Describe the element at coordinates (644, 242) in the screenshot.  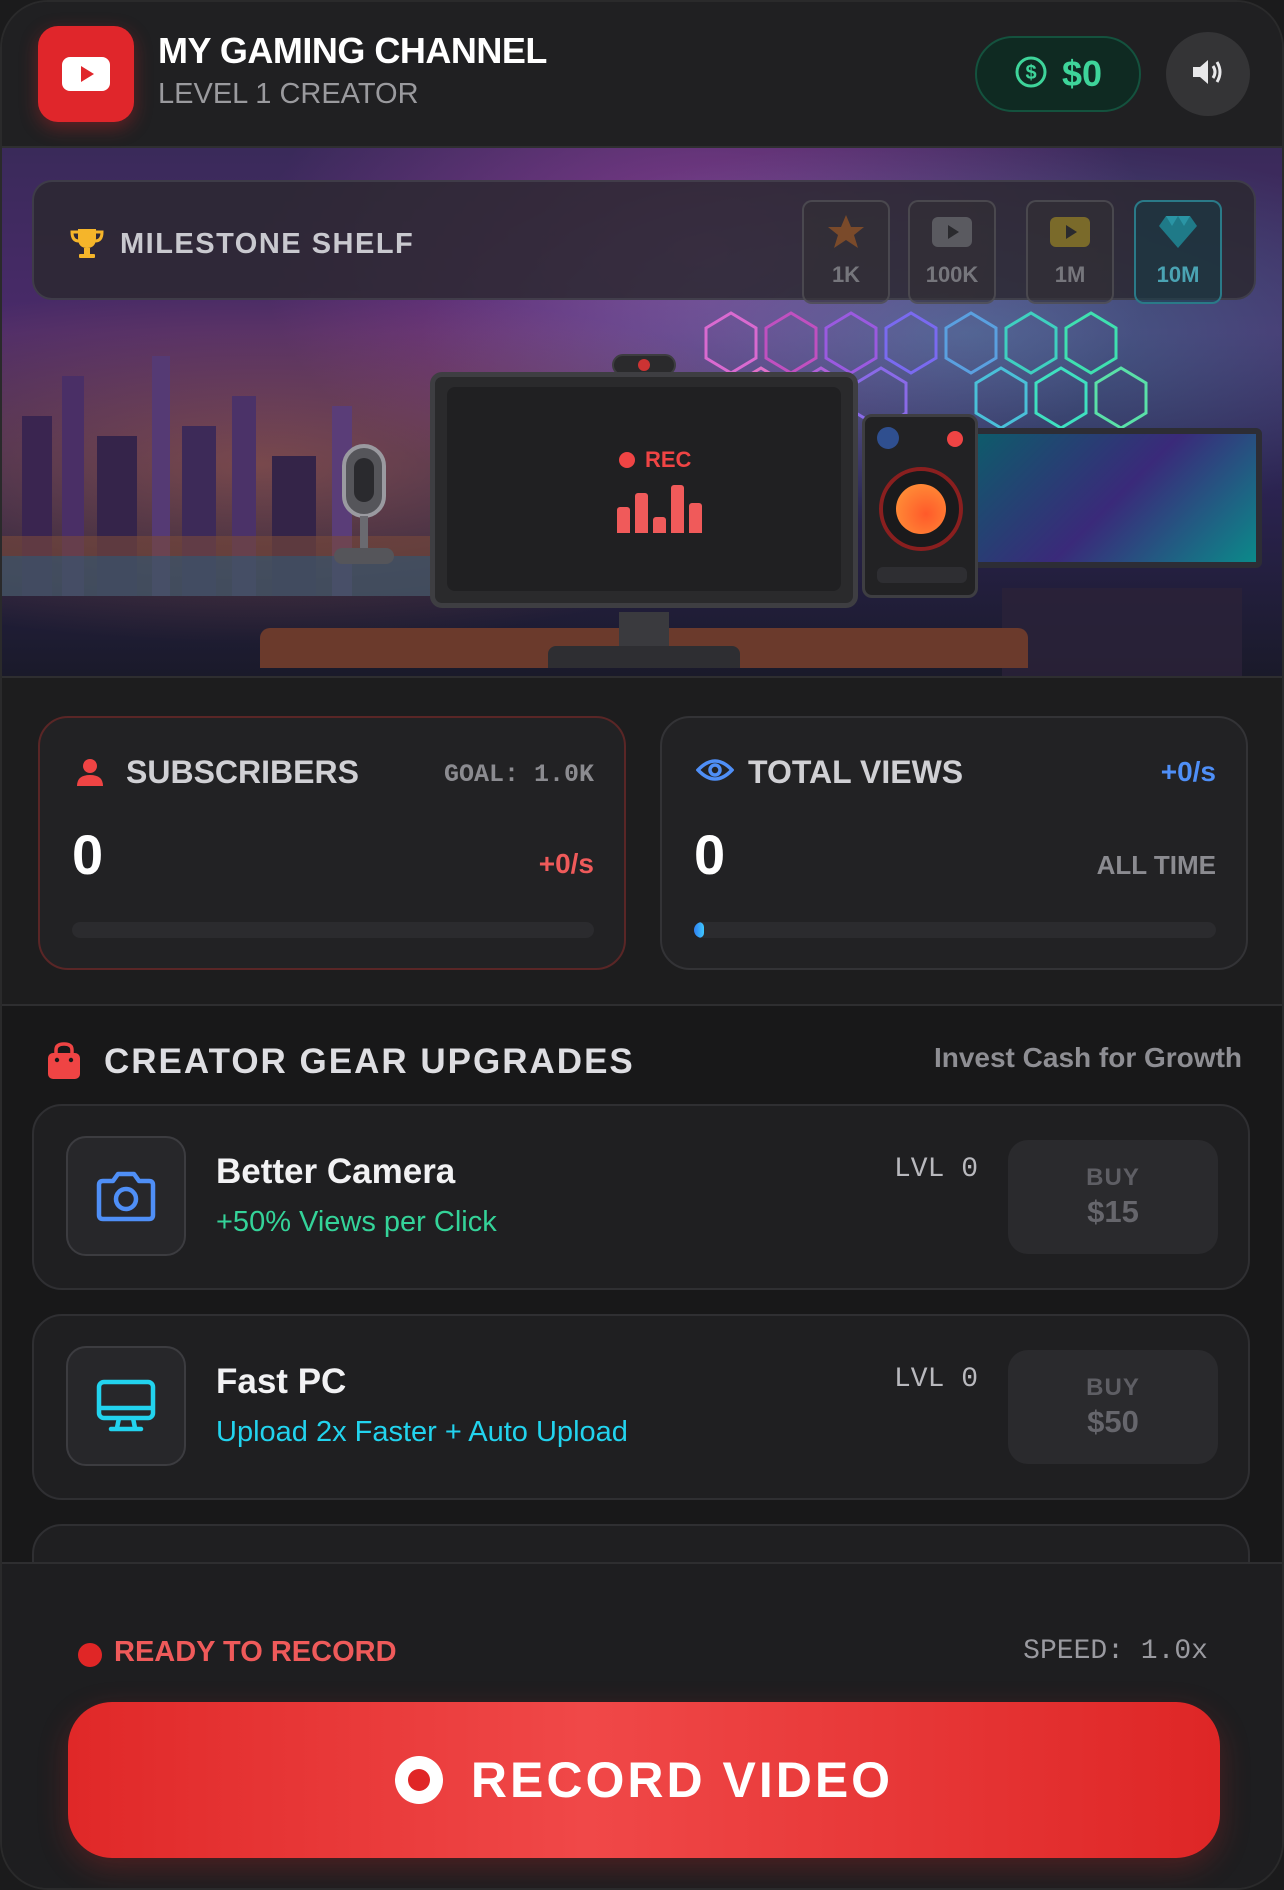
I see `milestone-shelf: MILESTONE SHELF 1K 100K 1M 10M` at that location.